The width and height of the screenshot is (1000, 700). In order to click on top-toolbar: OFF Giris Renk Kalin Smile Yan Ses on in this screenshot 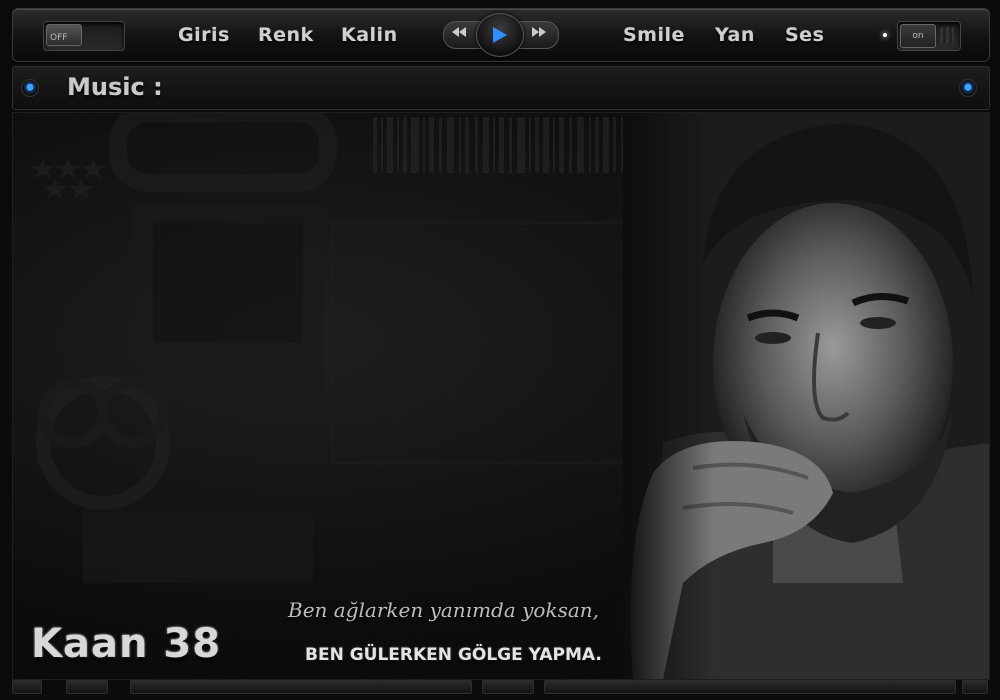, I will do `click(501, 35)`.